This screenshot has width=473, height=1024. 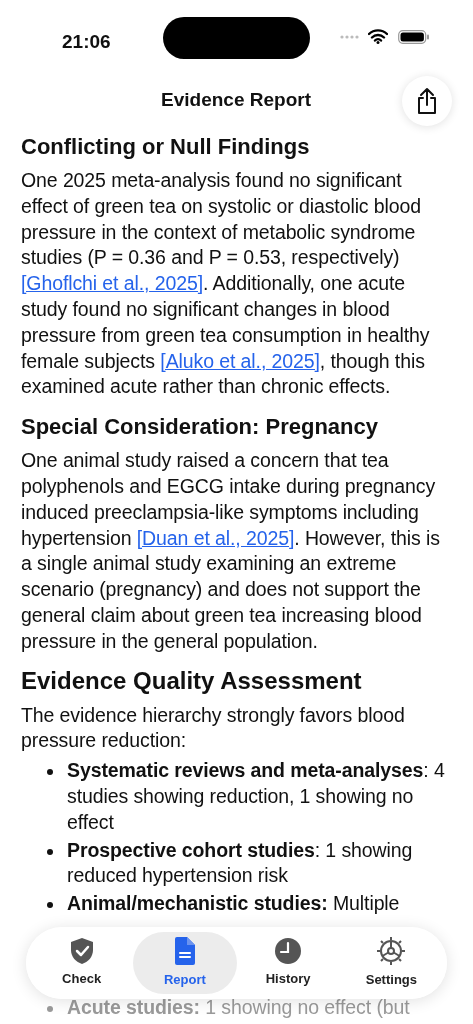 What do you see at coordinates (414, 37) in the screenshot?
I see `battery-icon` at bounding box center [414, 37].